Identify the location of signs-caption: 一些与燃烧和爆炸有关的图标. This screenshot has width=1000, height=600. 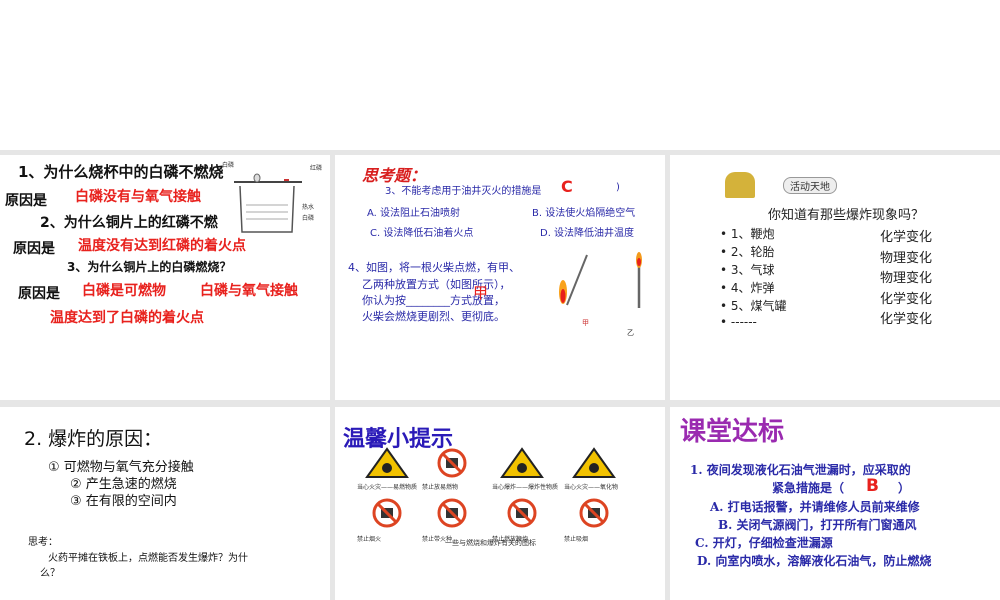
(490, 543).